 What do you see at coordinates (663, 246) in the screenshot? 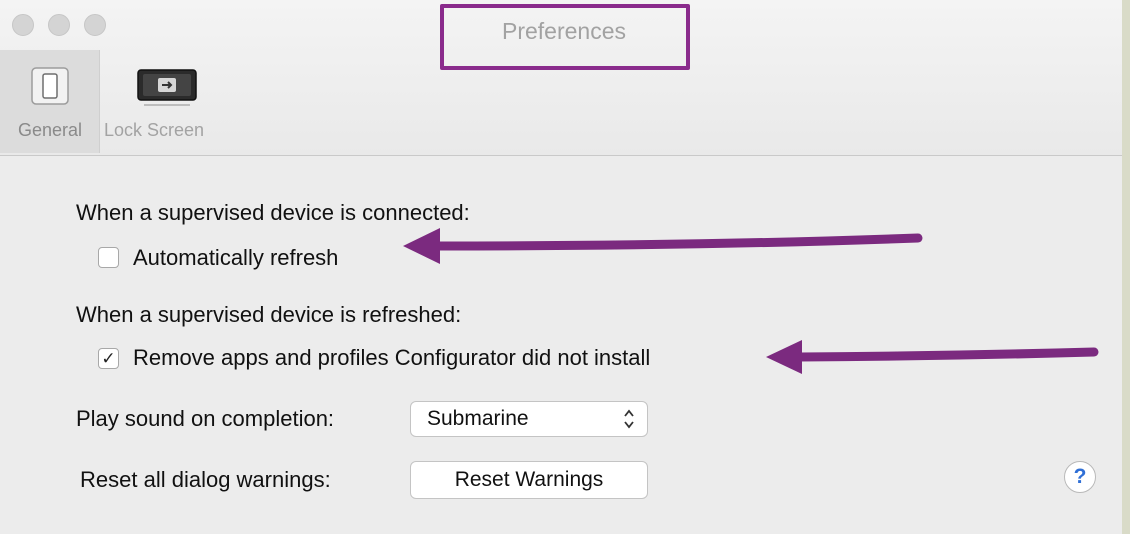
I see `arrow-to-auto-refresh` at bounding box center [663, 246].